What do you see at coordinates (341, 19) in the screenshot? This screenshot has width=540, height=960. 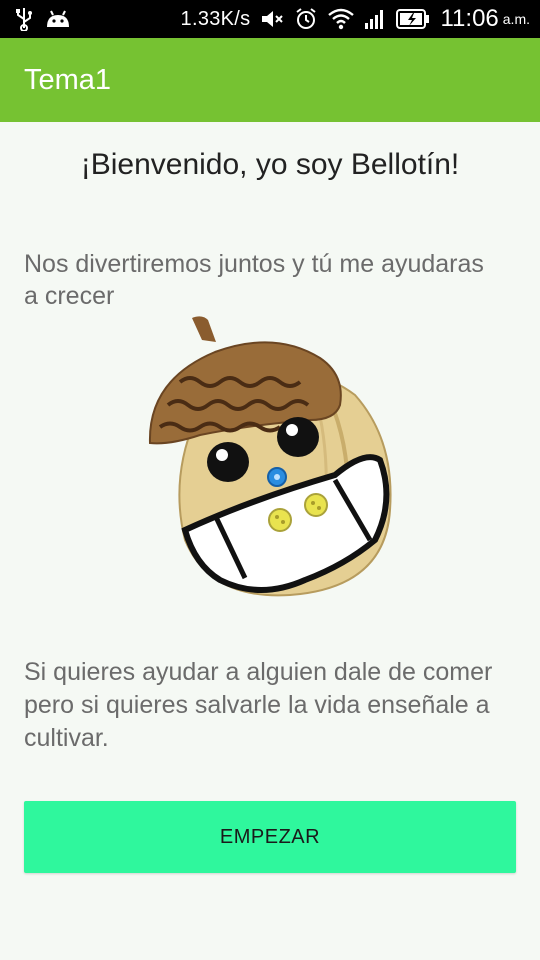 I see `wifi-icon` at bounding box center [341, 19].